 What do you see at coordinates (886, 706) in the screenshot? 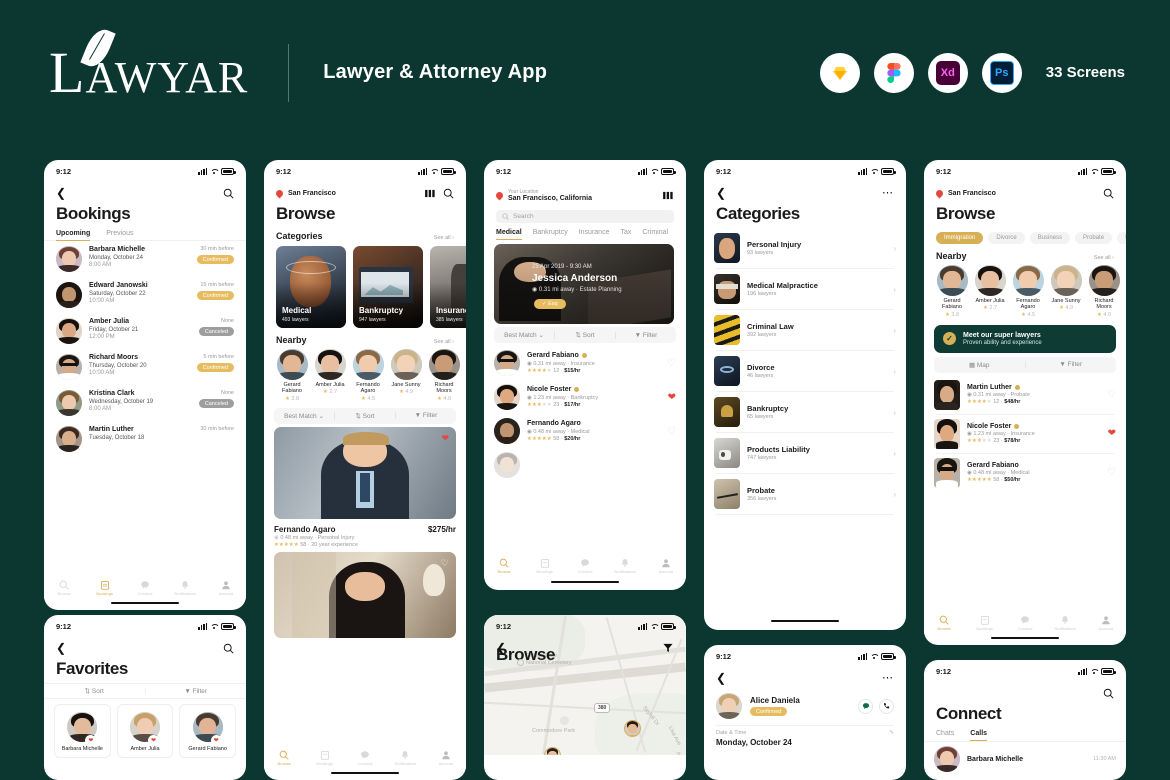
I see `call-icon` at bounding box center [886, 706].